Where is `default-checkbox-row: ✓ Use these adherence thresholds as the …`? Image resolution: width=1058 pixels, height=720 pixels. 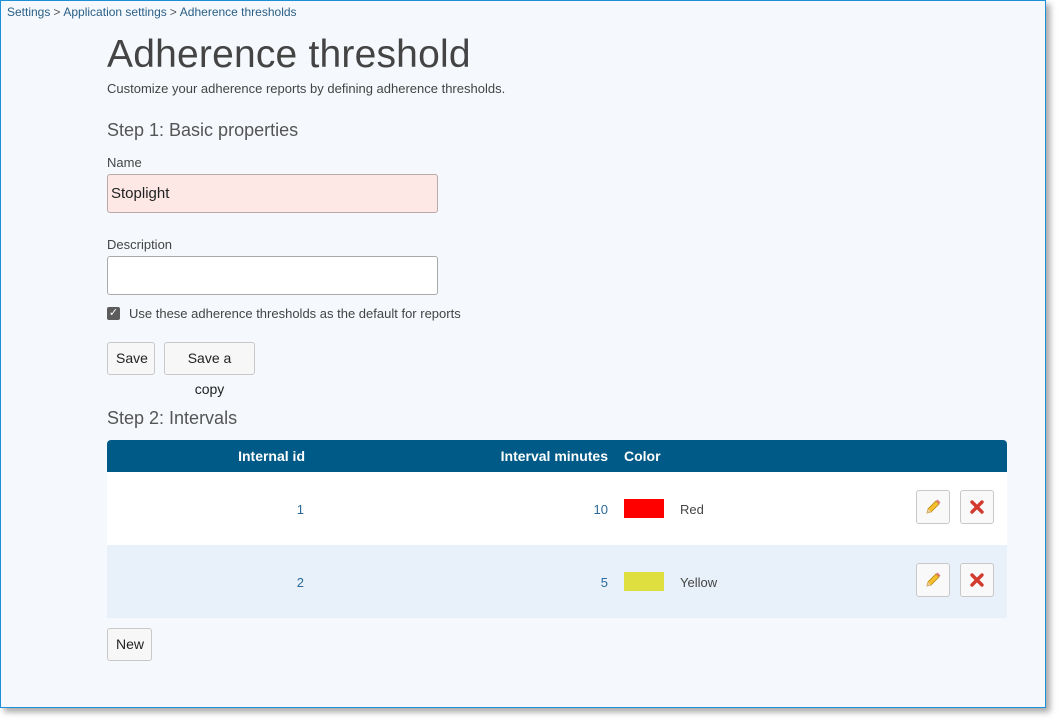 default-checkbox-row: ✓ Use these adherence thresholds as the … is located at coordinates (284, 313).